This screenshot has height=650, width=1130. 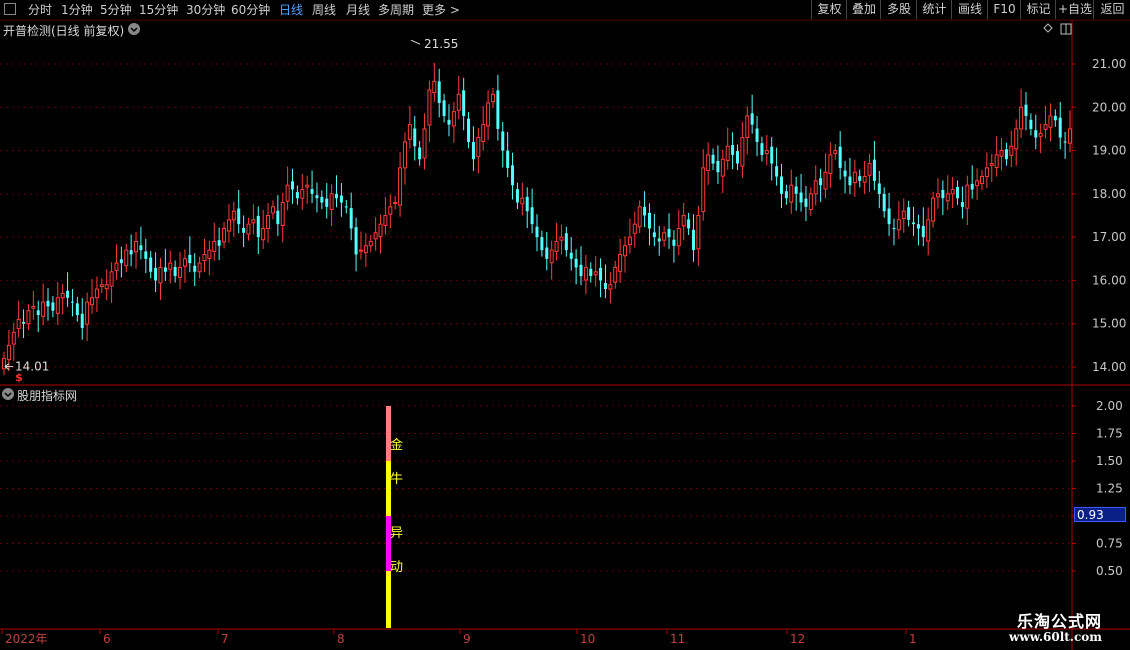 I want to click on price-tick-label: 20.00, so click(x=1109, y=107).